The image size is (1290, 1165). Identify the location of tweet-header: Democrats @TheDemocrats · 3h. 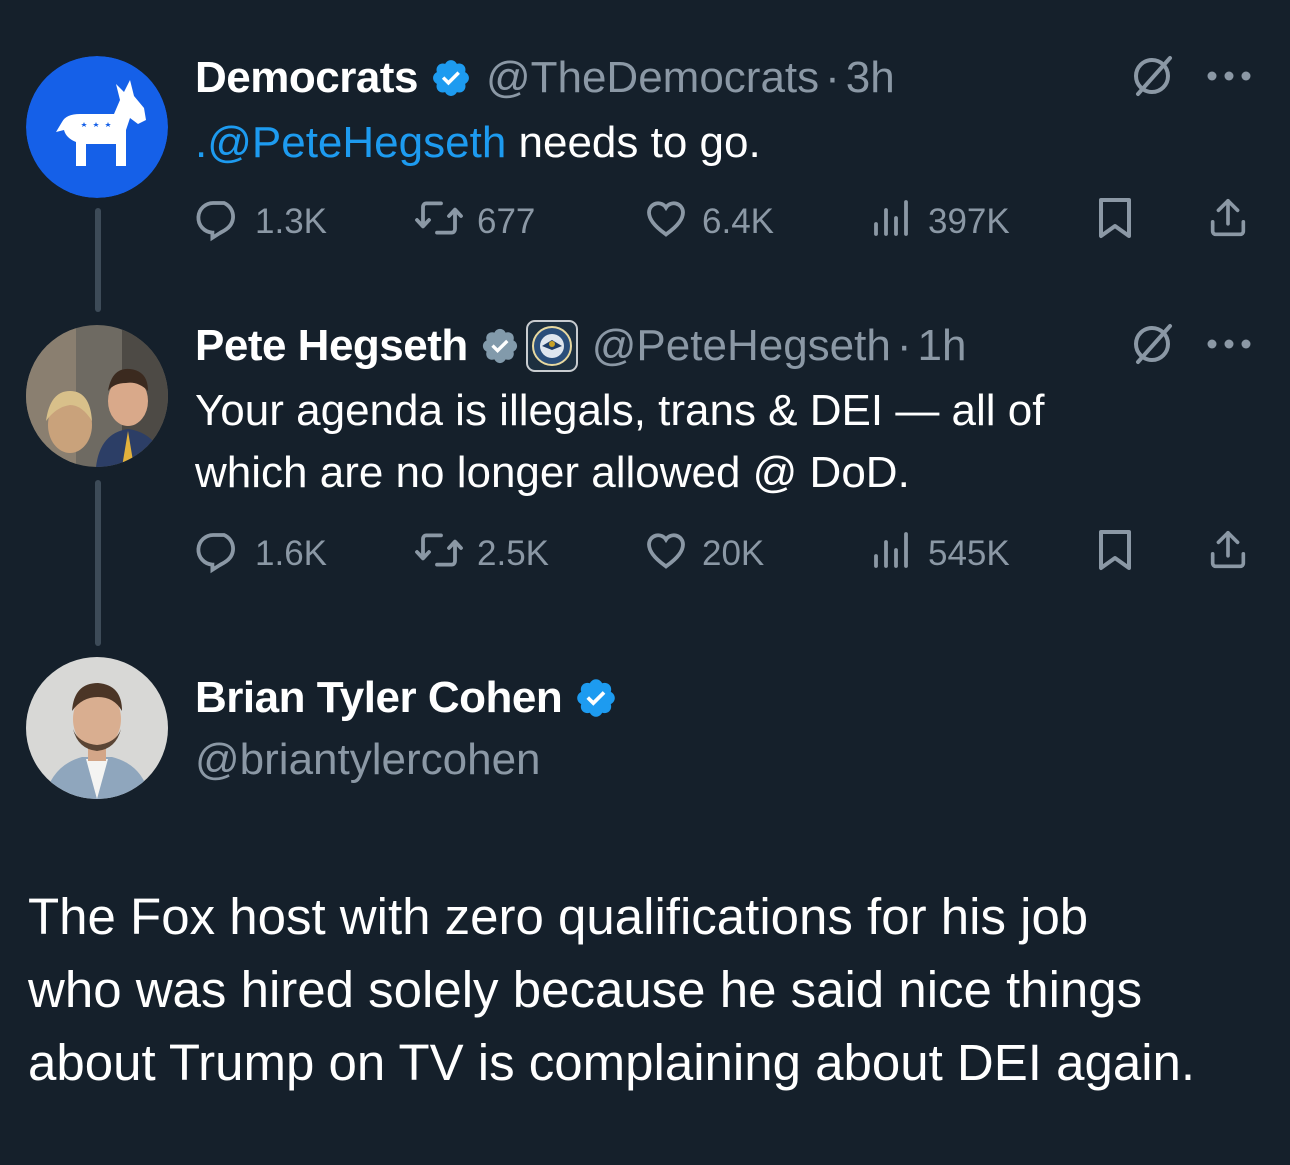
(545, 78).